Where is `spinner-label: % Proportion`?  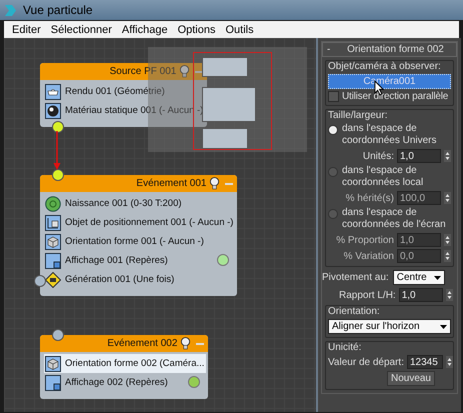 spinner-label: % Proportion is located at coordinates (365, 240).